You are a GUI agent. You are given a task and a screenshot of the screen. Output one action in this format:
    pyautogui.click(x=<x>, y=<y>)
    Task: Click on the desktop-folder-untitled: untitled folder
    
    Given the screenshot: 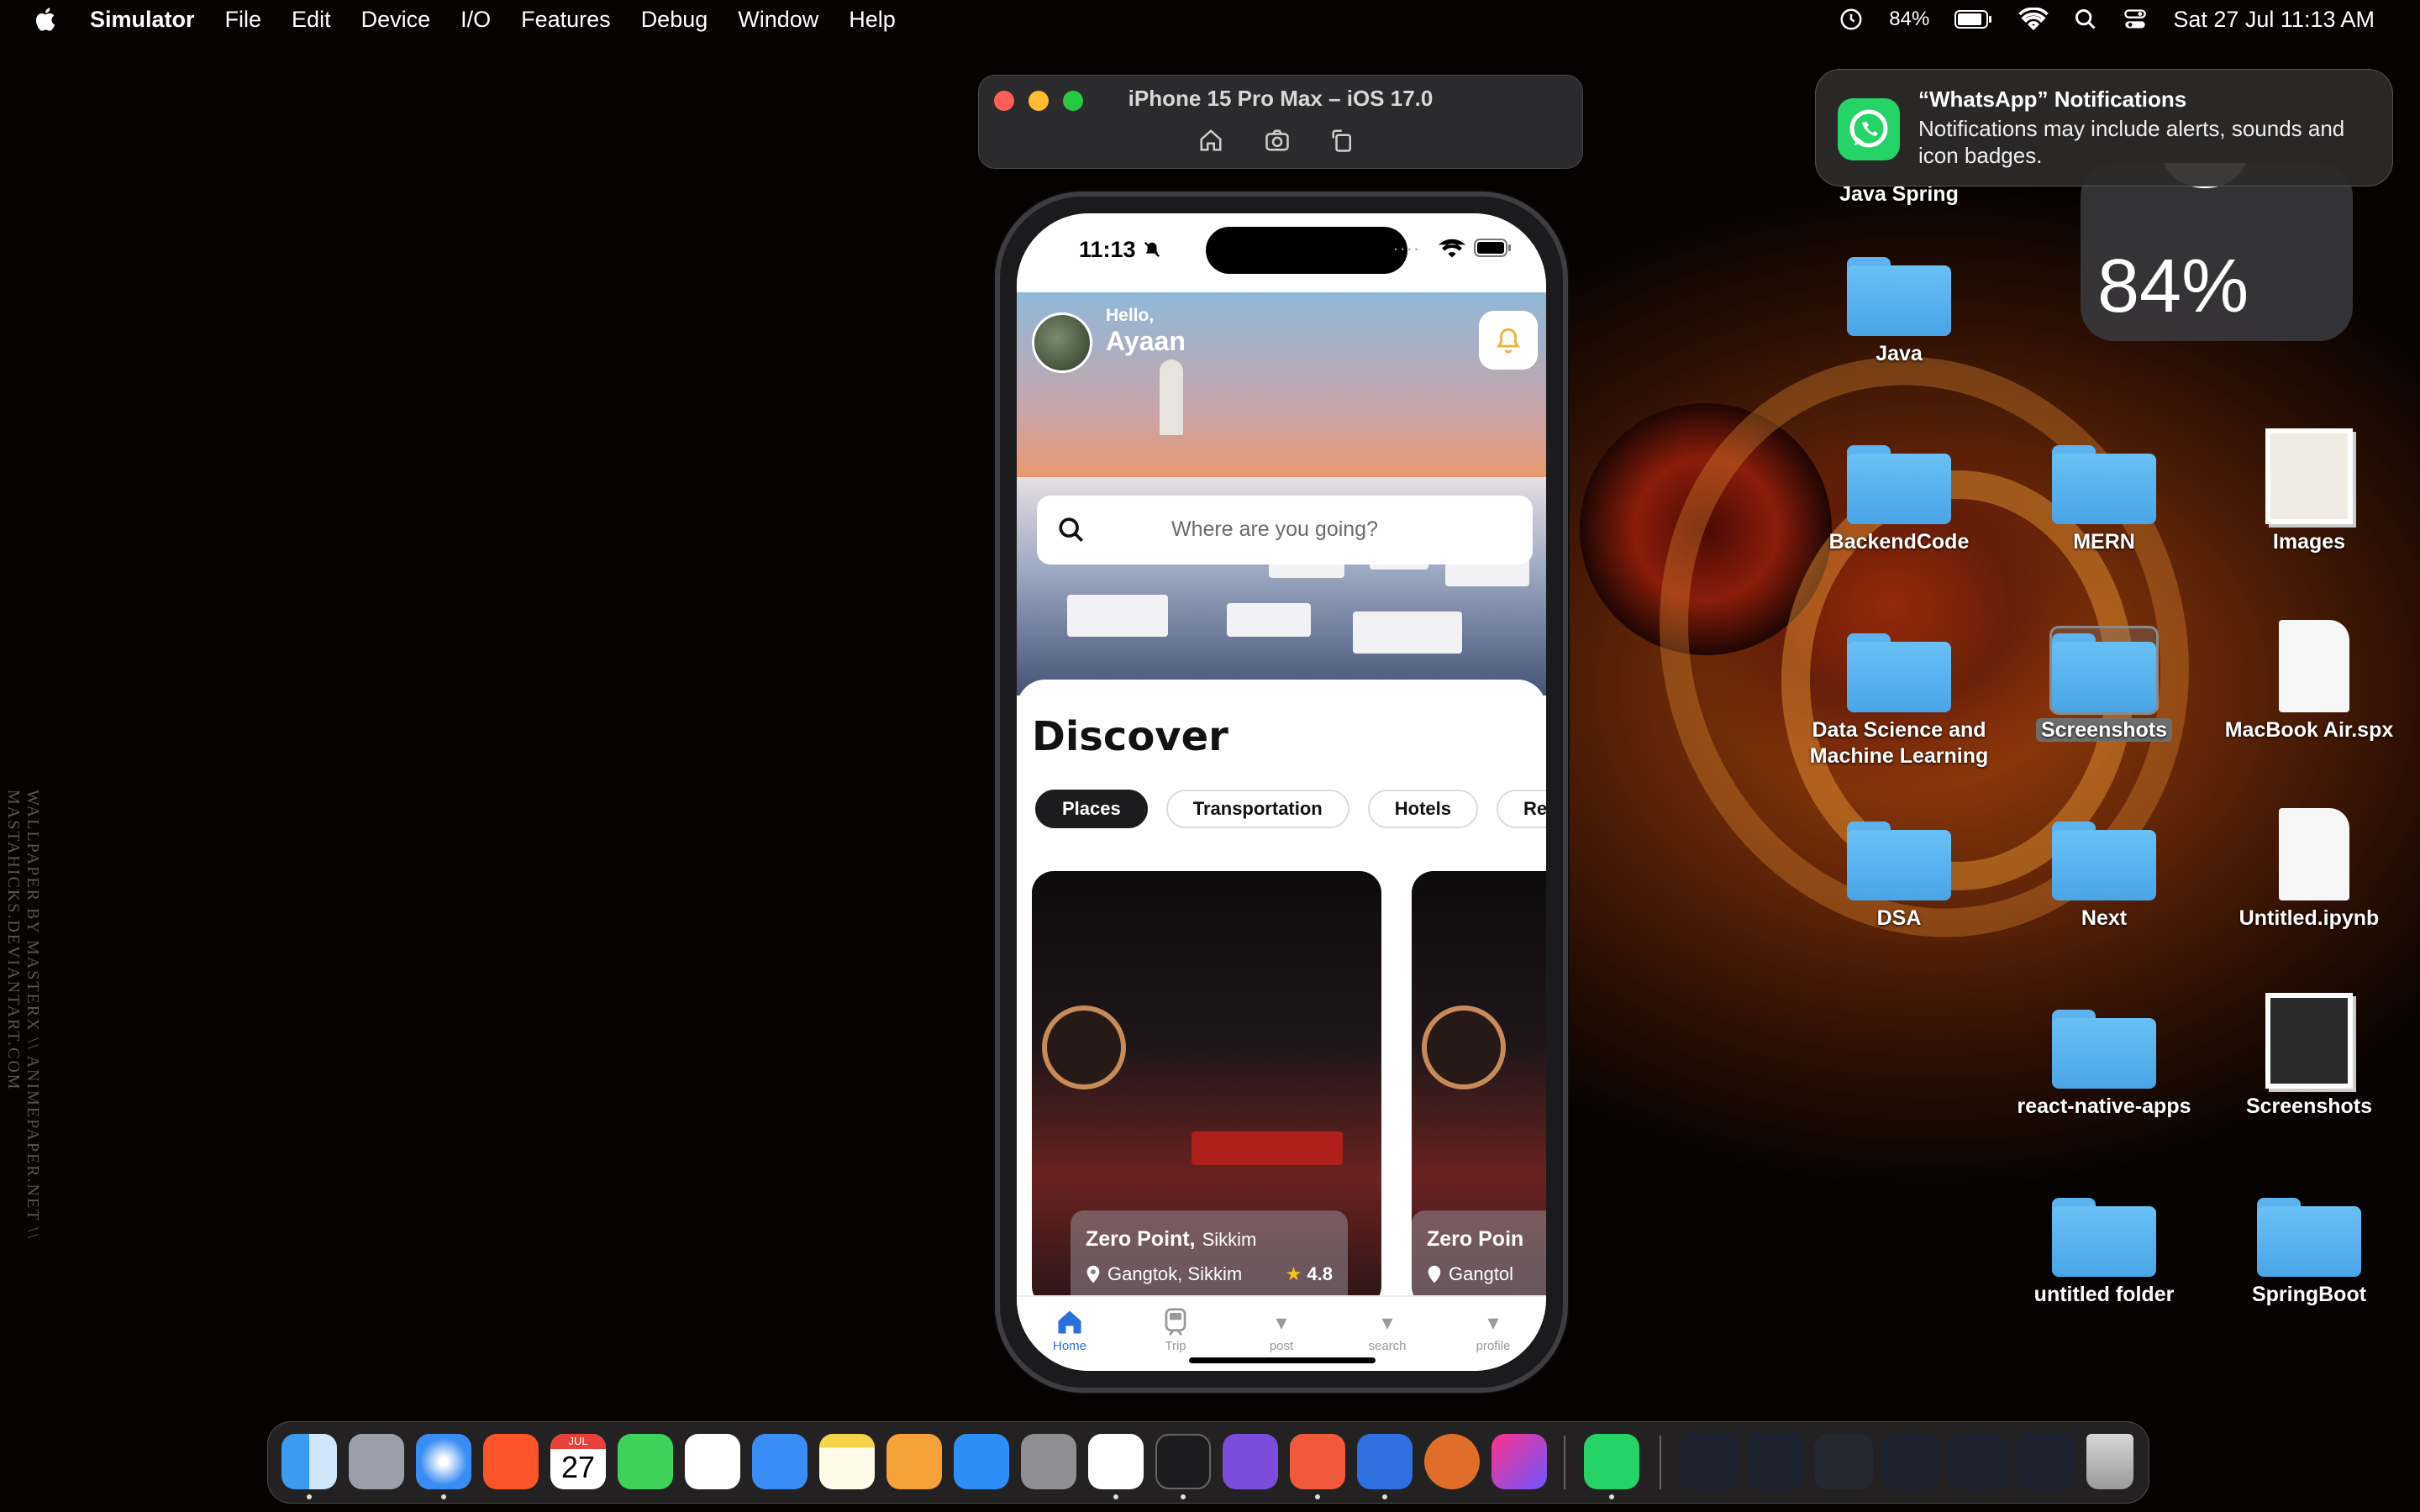 What is the action you would take?
    pyautogui.click(x=2104, y=1250)
    